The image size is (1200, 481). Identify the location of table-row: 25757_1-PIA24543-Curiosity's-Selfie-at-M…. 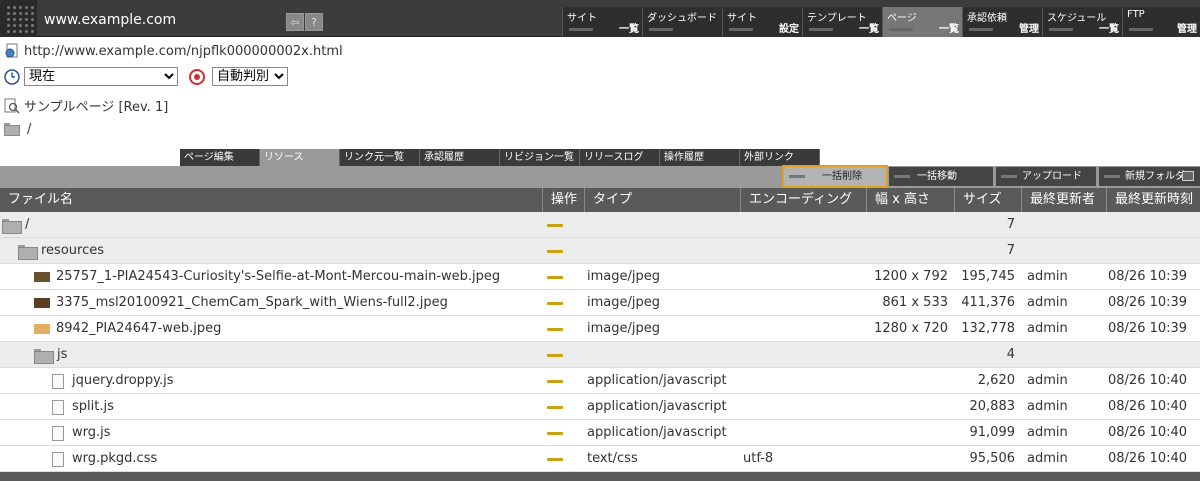
(600, 277).